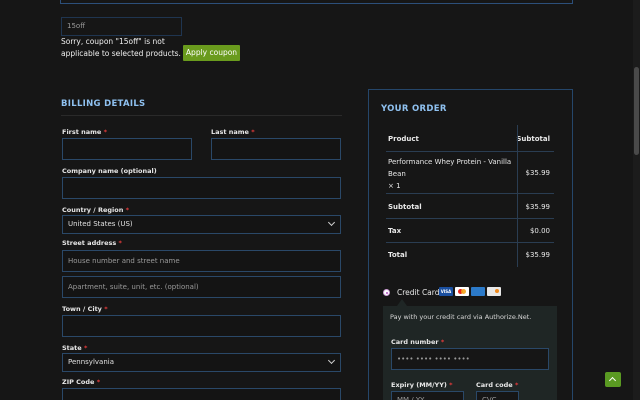  Describe the element at coordinates (418, 292) in the screenshot. I see `credit-card-label: Credit Card` at that location.